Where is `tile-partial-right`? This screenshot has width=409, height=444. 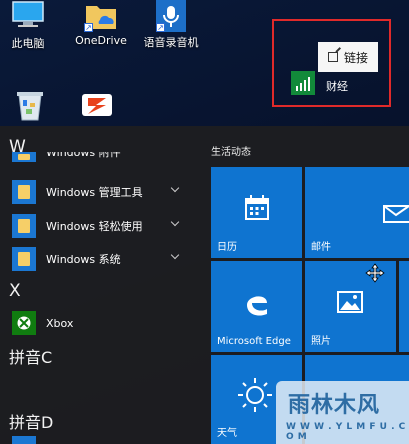
tile-partial-right is located at coordinates (404, 306).